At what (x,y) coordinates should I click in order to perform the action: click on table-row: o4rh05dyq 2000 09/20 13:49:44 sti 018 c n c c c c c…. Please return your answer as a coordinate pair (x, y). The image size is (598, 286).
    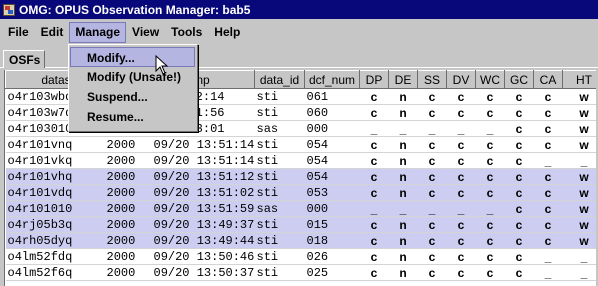
    Looking at the image, I should click on (300, 240).